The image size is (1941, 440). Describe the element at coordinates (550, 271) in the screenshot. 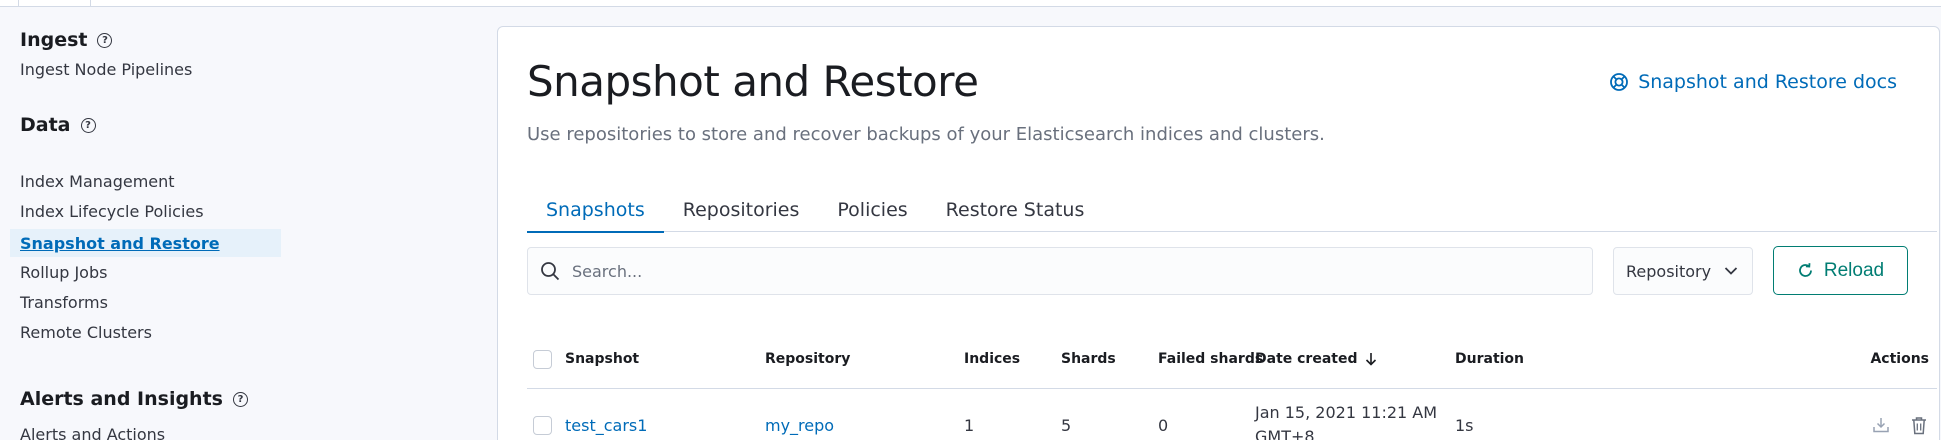

I see `magnifier-icon` at that location.